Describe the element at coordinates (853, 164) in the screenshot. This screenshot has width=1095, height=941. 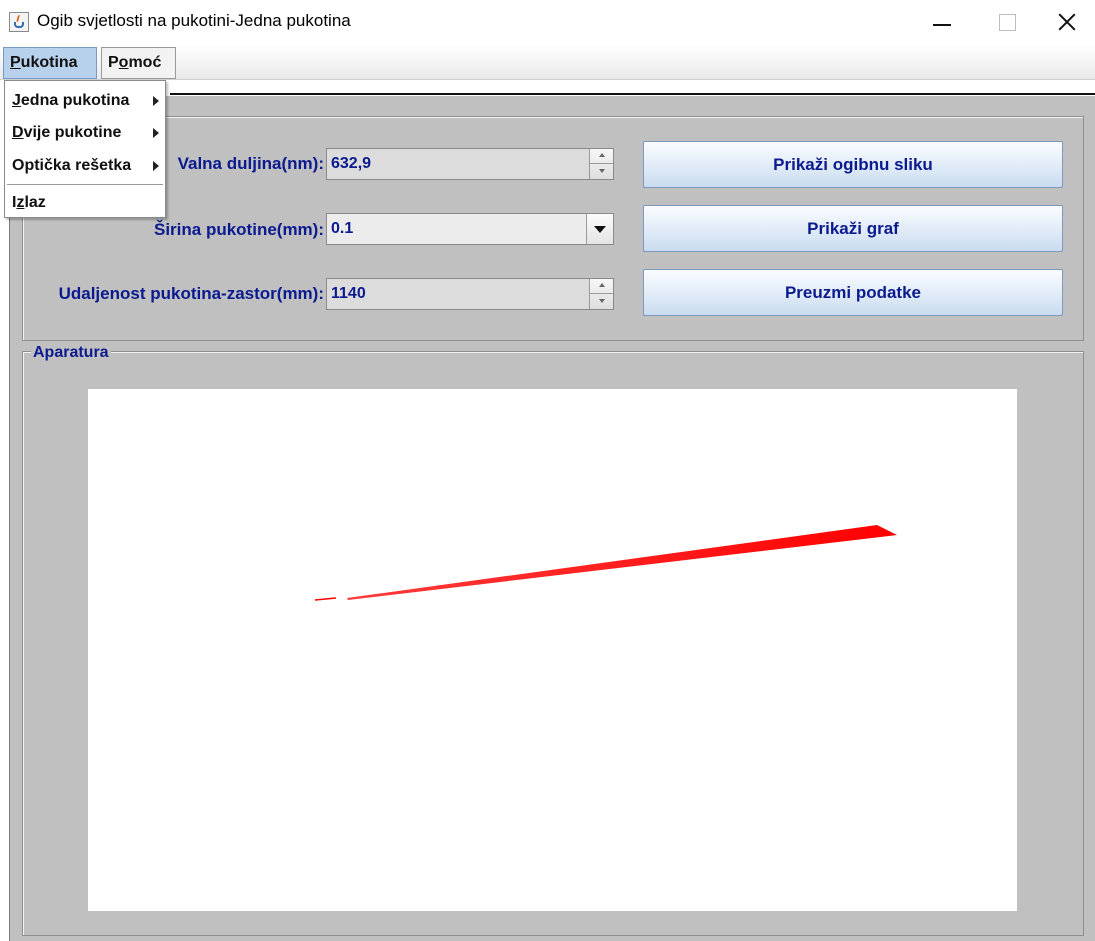
I see `show-pattern-button: Prikaži ogibnu sliku` at that location.